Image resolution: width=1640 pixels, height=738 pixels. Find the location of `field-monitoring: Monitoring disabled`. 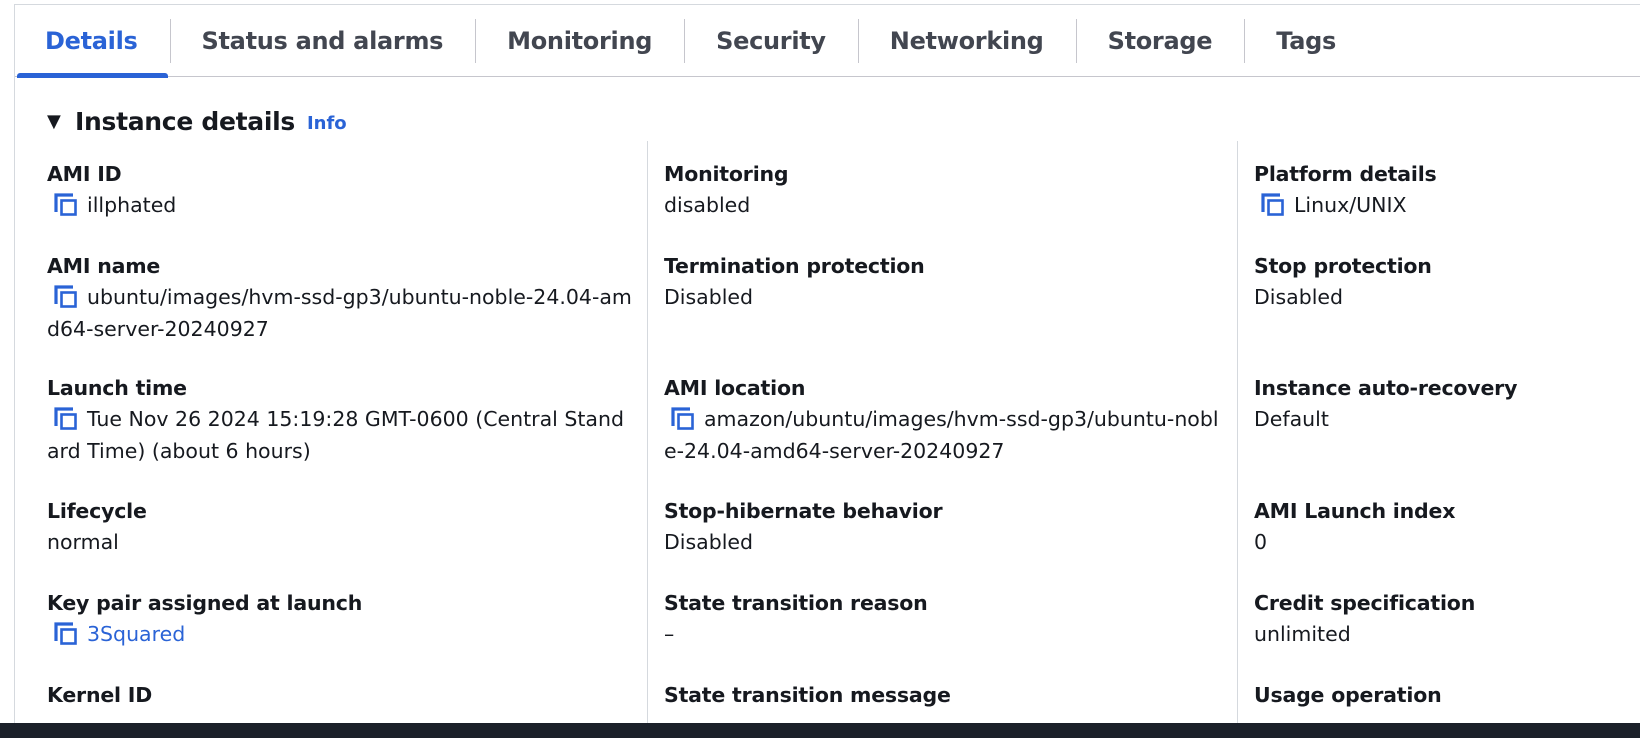

field-monitoring: Monitoring disabled is located at coordinates (943, 190).